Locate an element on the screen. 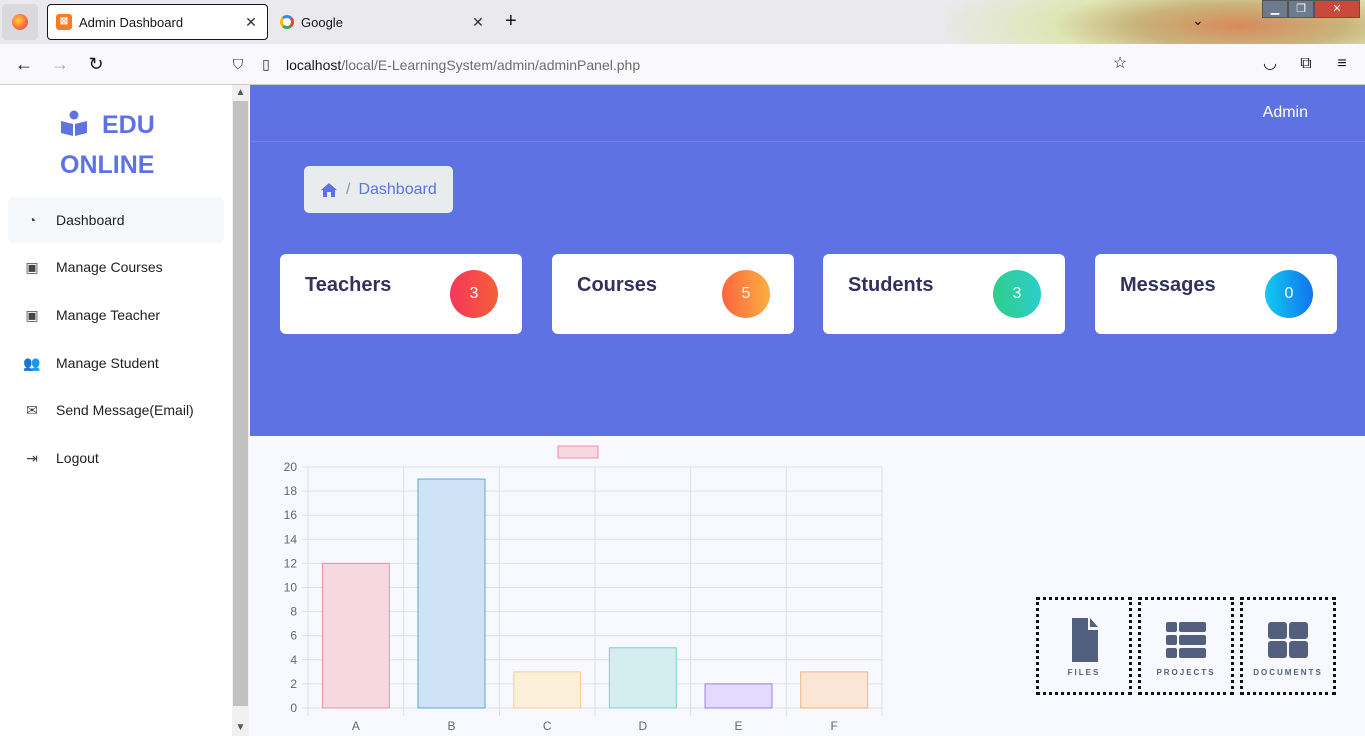 The width and height of the screenshot is (1365, 736). sidebar-item-label: Send Message(Email) is located at coordinates (125, 410).